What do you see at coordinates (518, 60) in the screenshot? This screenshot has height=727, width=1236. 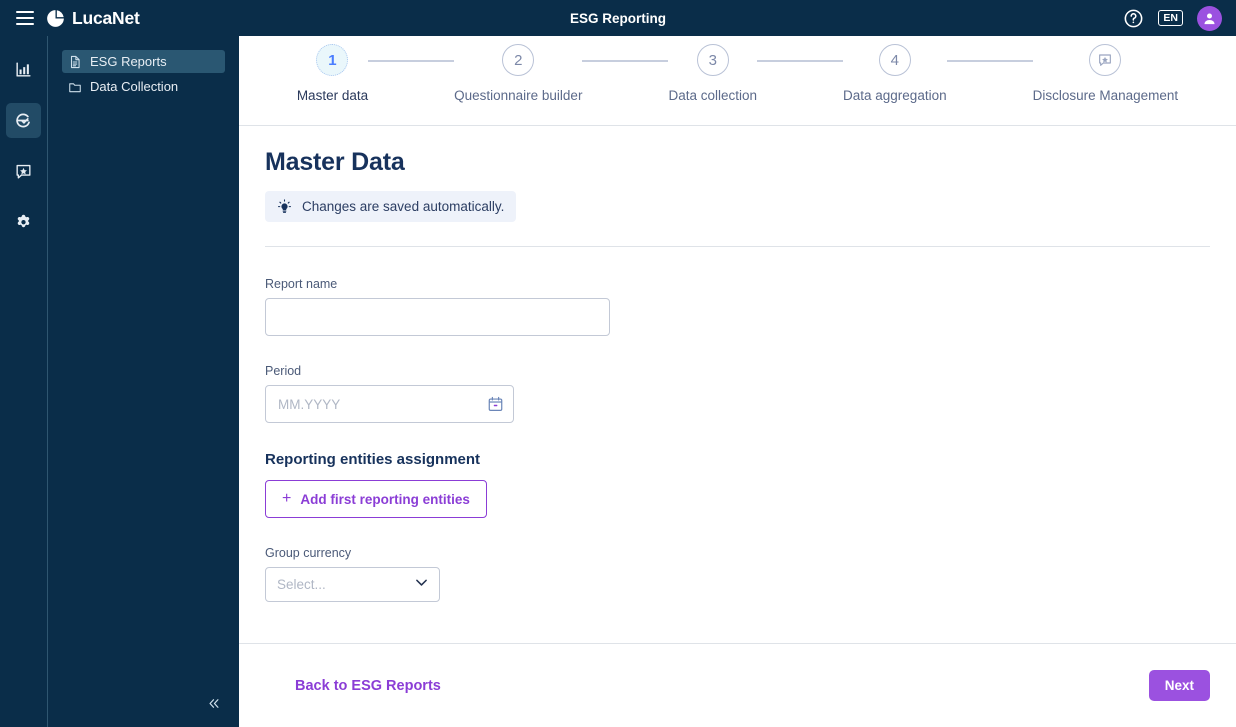 I see `step-number: 2` at bounding box center [518, 60].